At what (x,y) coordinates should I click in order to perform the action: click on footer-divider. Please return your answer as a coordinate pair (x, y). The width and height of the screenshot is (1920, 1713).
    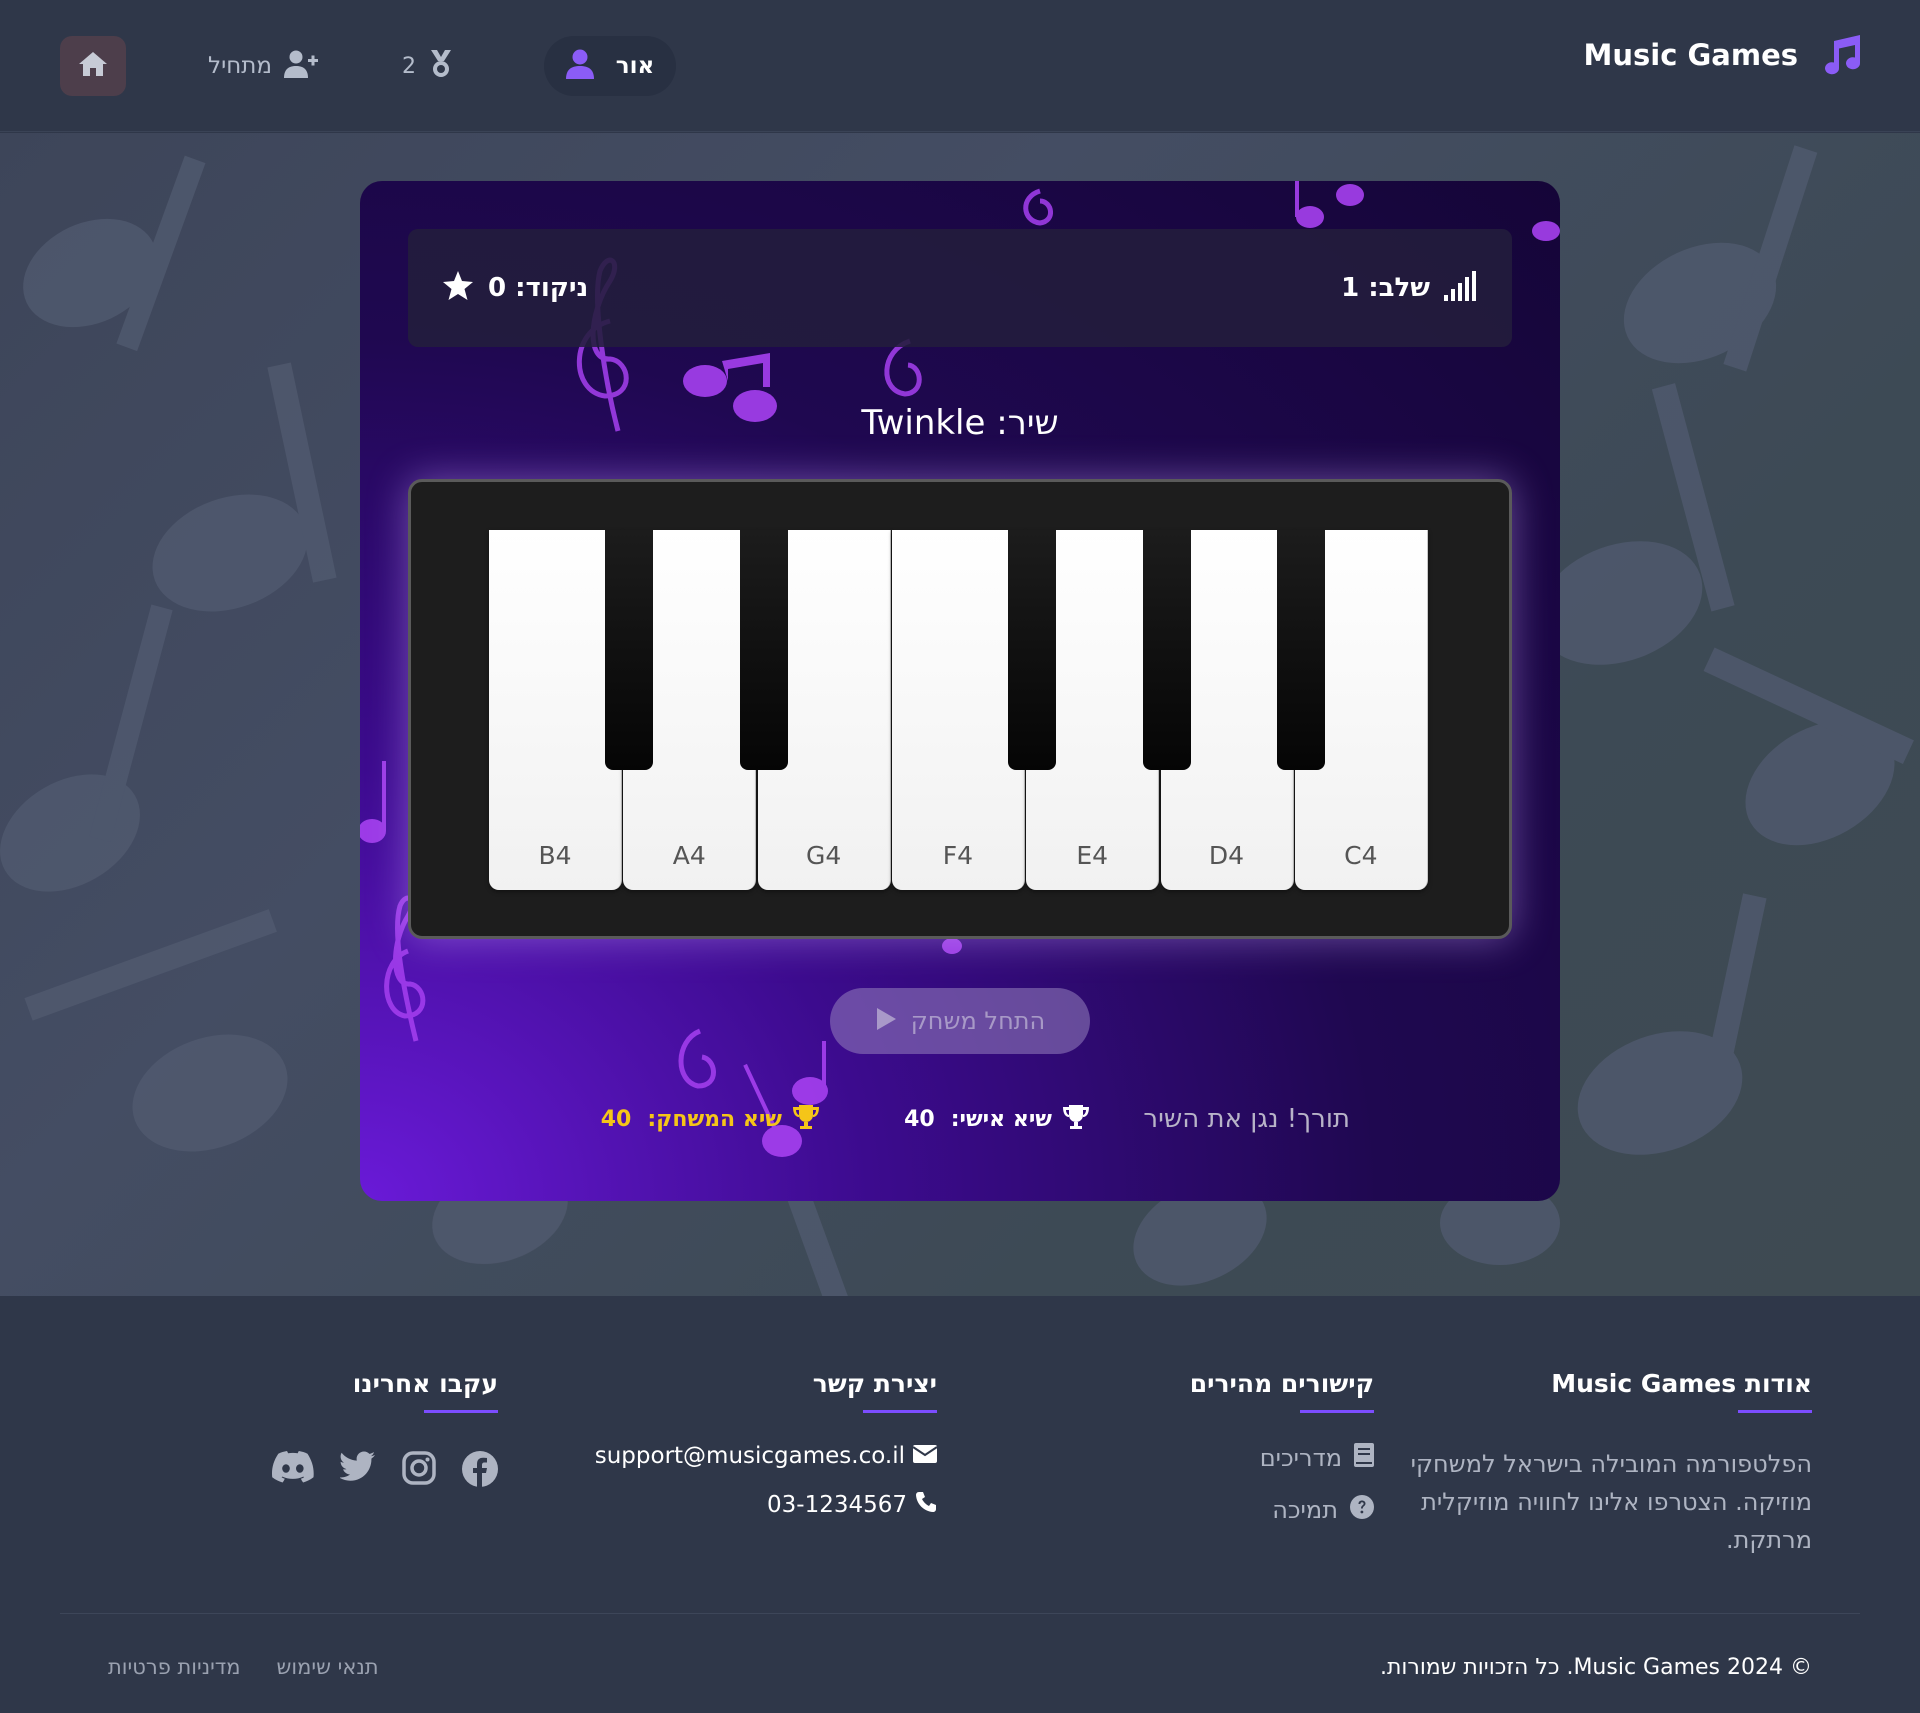
    Looking at the image, I should click on (960, 1613).